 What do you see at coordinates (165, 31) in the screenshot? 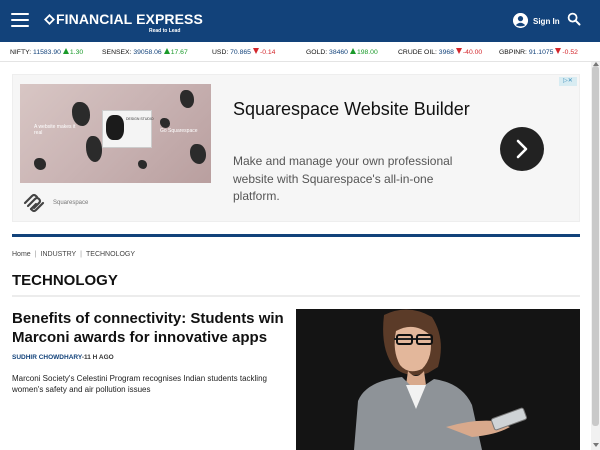
I see `logo-tagline: Read to Lead` at bounding box center [165, 31].